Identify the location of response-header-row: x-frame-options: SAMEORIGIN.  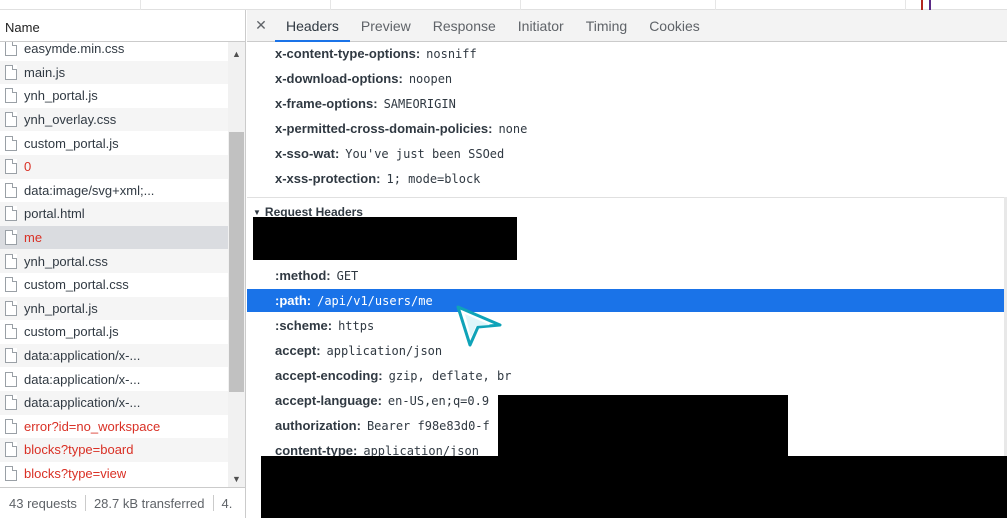
(627, 103).